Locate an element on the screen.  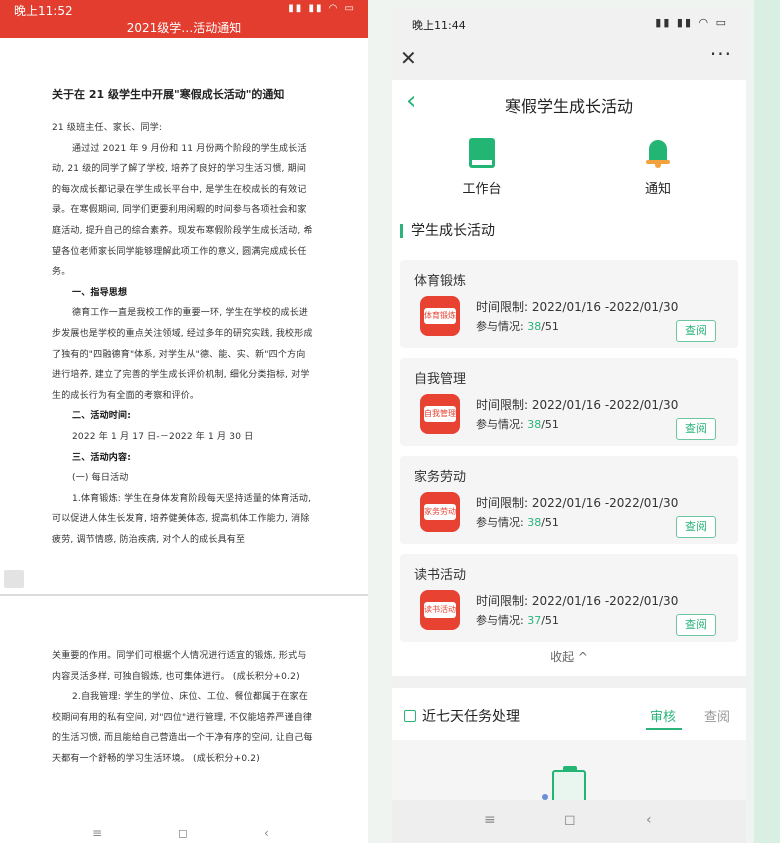
status-time: 晚上11:52 is located at coordinates (43, 11).